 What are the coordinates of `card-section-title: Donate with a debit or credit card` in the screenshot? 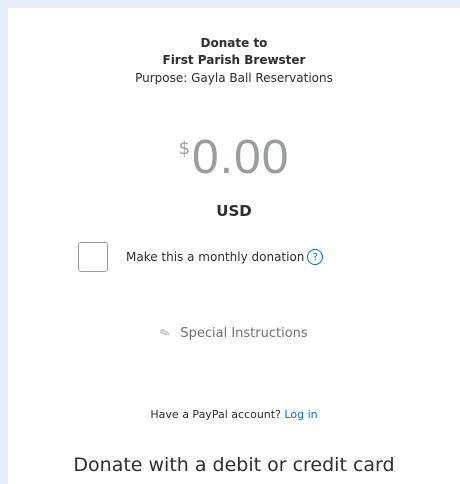 It's located at (234, 465).